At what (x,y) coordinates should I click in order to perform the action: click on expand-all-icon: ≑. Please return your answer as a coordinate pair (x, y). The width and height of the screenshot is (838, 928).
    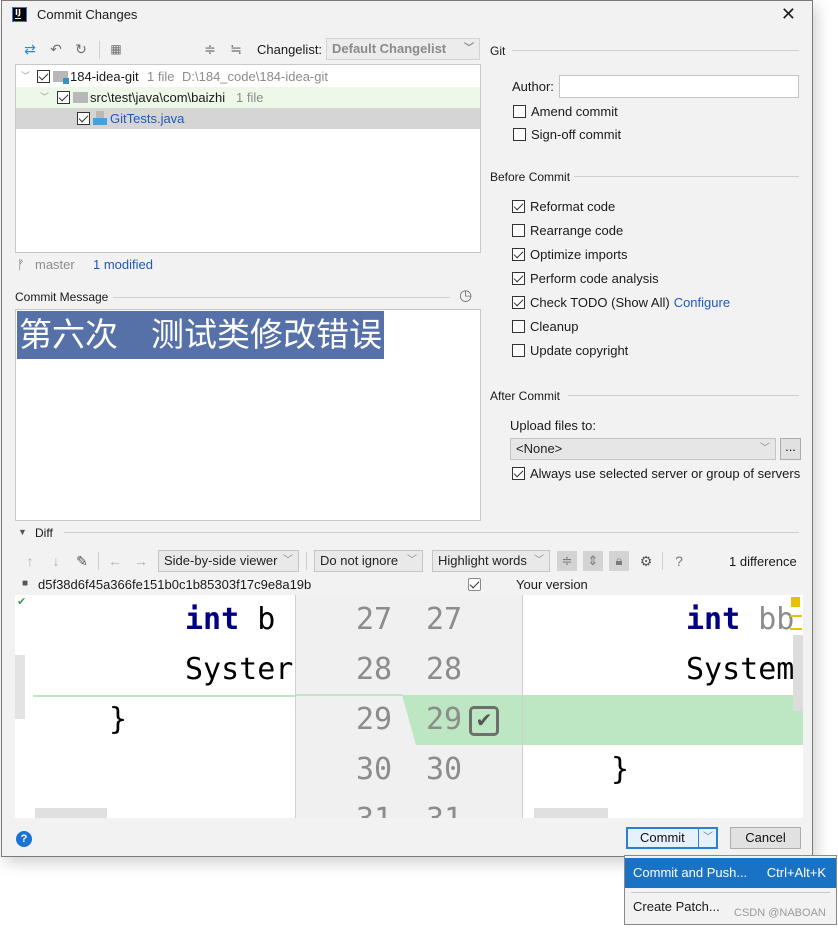
    Looking at the image, I should click on (210, 49).